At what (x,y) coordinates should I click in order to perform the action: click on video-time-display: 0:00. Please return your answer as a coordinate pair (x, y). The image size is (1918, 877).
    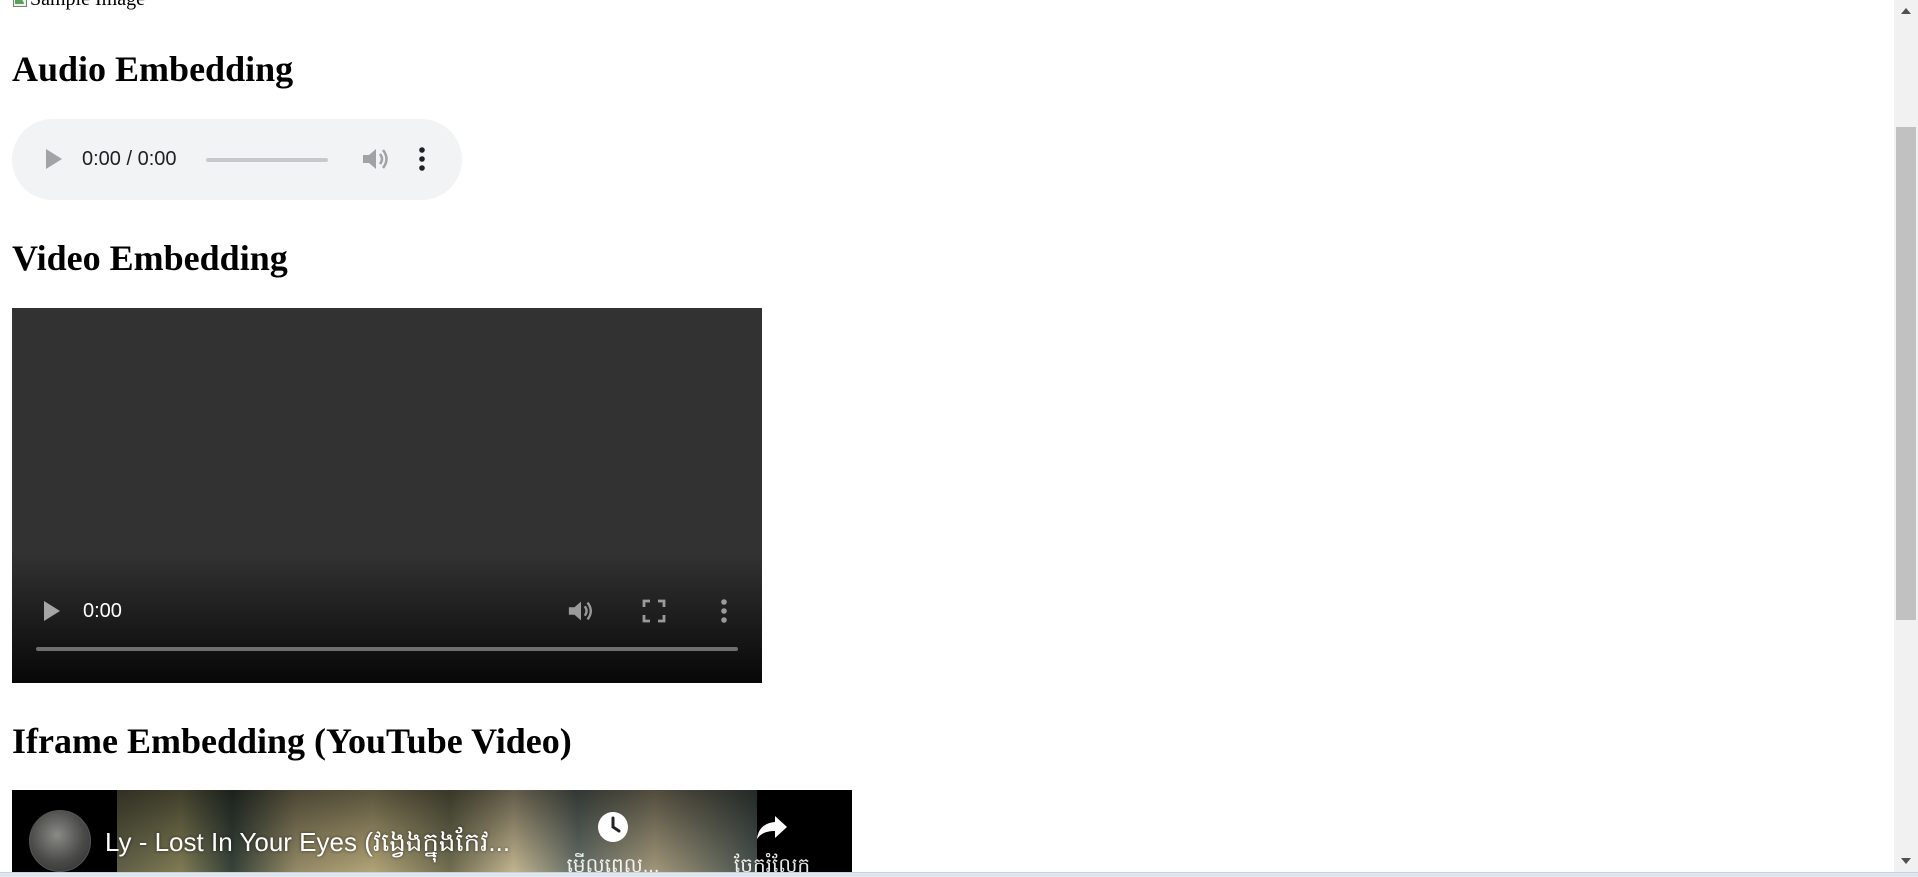
    Looking at the image, I should click on (102, 611).